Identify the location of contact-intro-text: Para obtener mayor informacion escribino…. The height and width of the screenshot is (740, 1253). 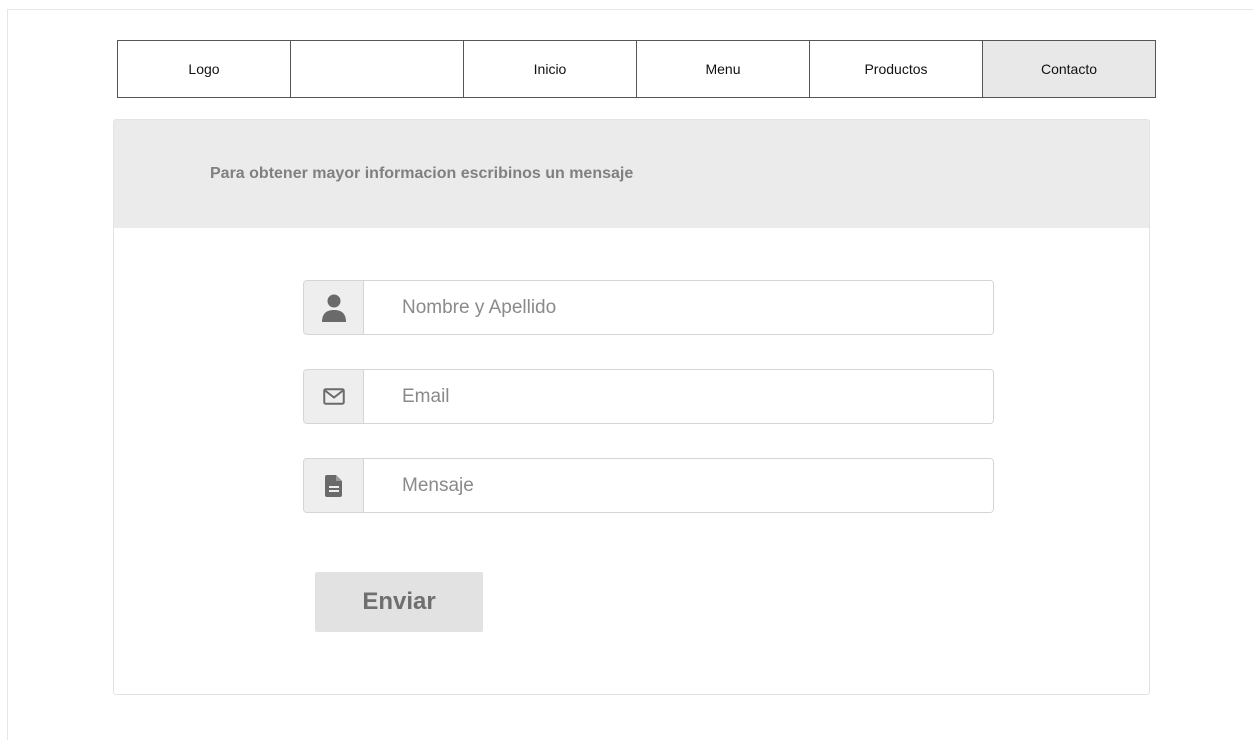
(422, 173).